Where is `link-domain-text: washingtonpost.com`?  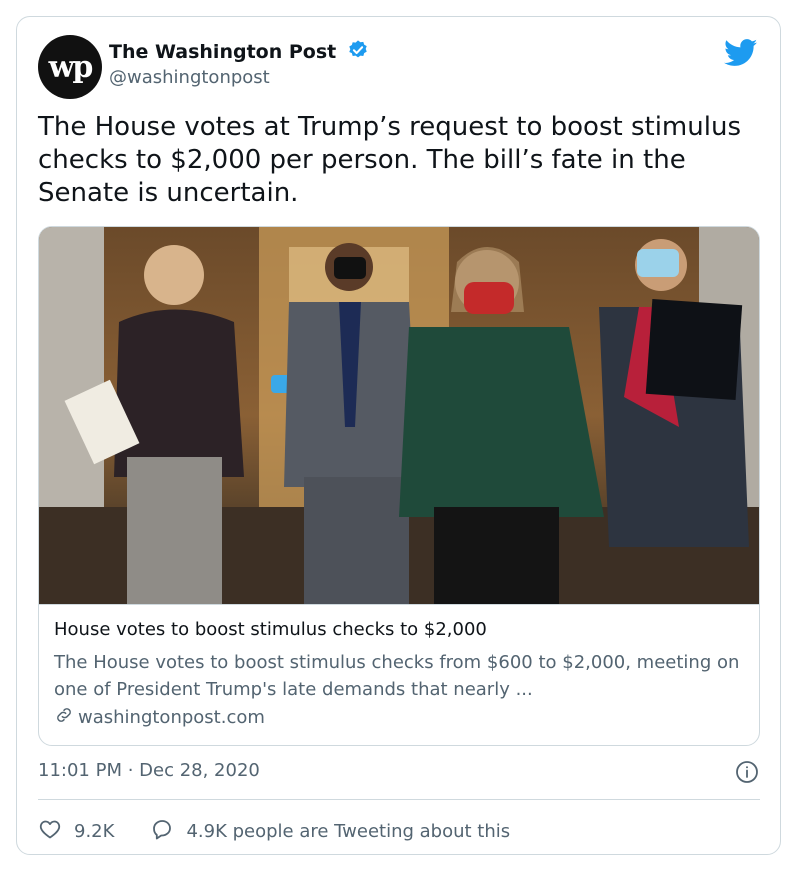
link-domain-text: washingtonpost.com is located at coordinates (171, 717).